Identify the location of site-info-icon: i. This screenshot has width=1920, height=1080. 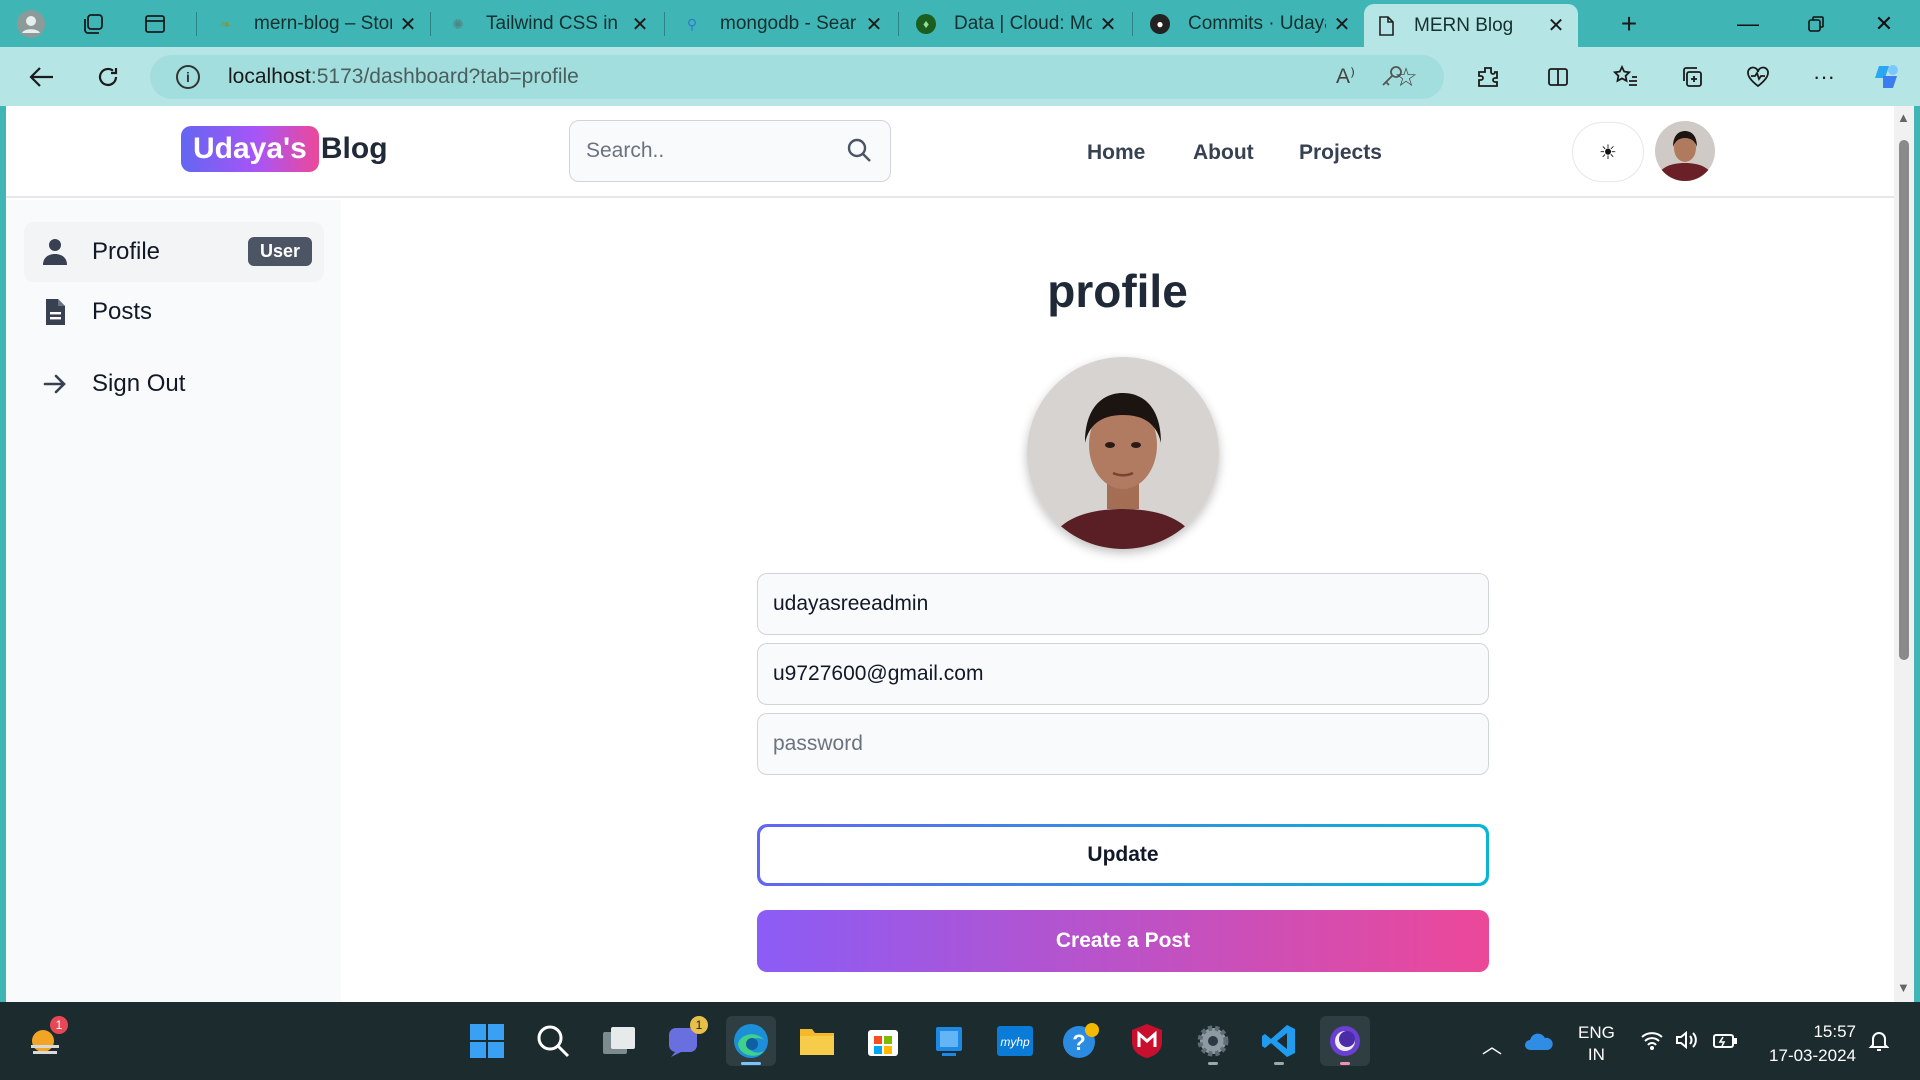
(188, 77).